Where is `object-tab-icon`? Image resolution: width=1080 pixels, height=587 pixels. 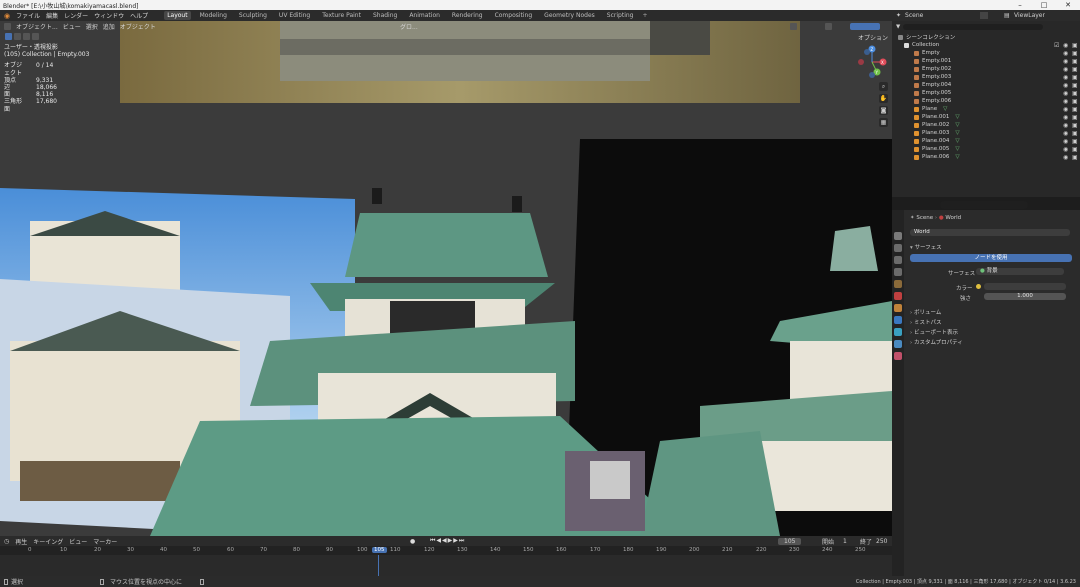
object-tab-icon is located at coordinates (898, 308).